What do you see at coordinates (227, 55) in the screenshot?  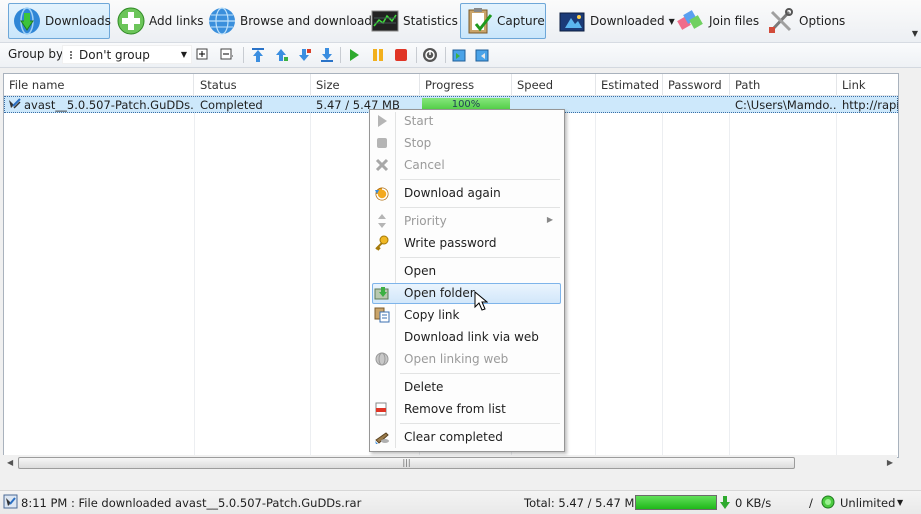 I see `collapse-all-icon` at bounding box center [227, 55].